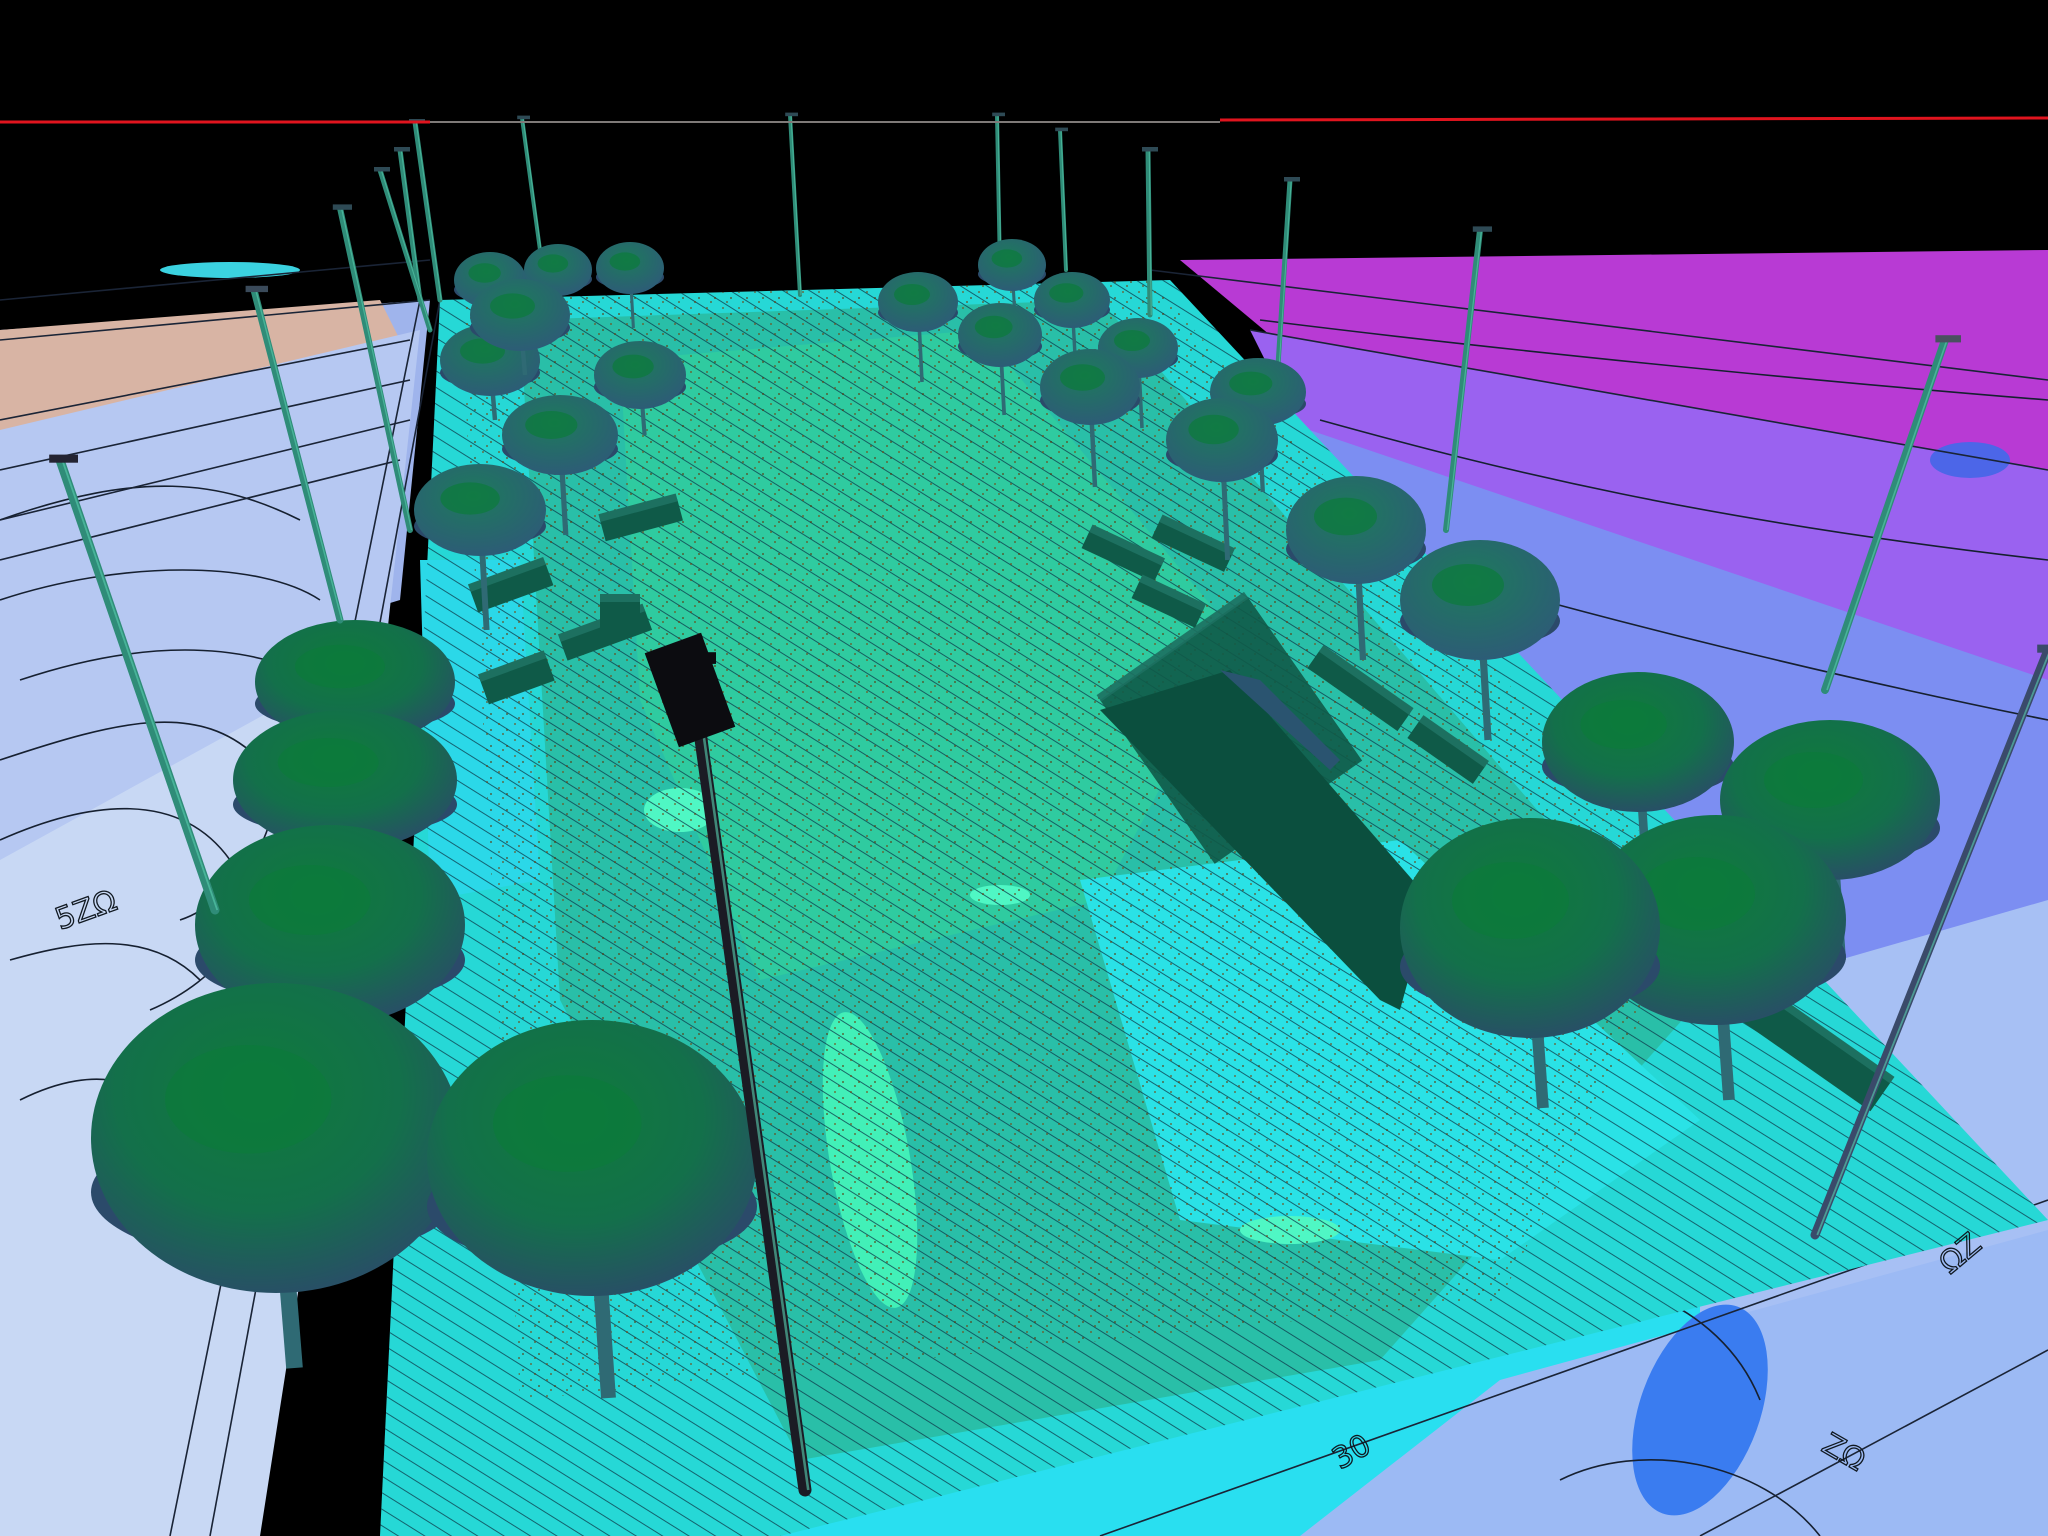 This screenshot has height=1536, width=2048. What do you see at coordinates (230, 270) in the screenshot?
I see `hot-spot-left` at bounding box center [230, 270].